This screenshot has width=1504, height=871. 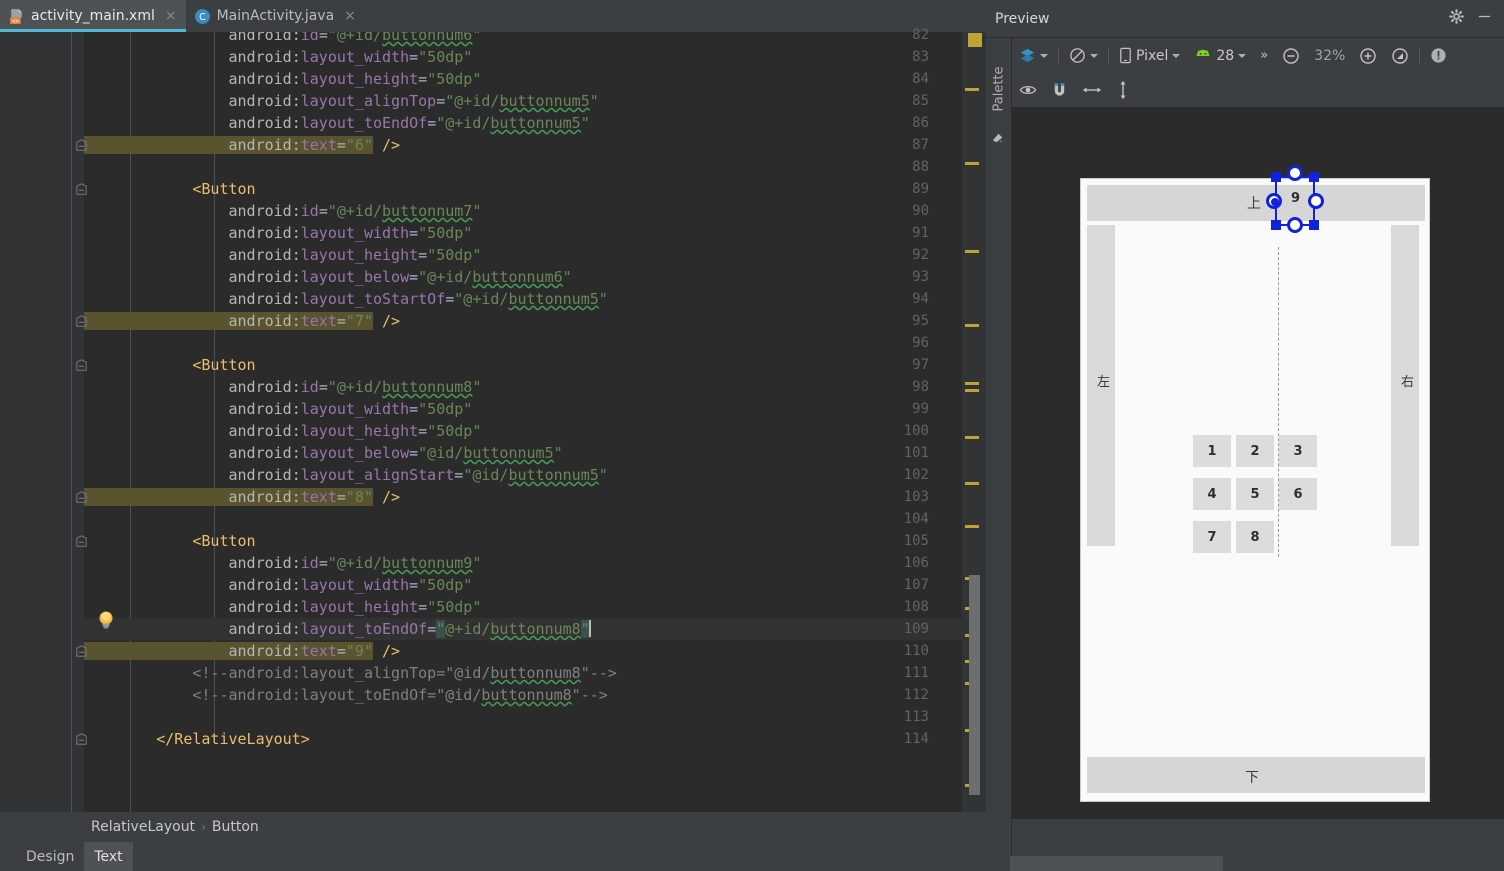 I want to click on code-line: android:text="9" />, so click(x=242, y=651).